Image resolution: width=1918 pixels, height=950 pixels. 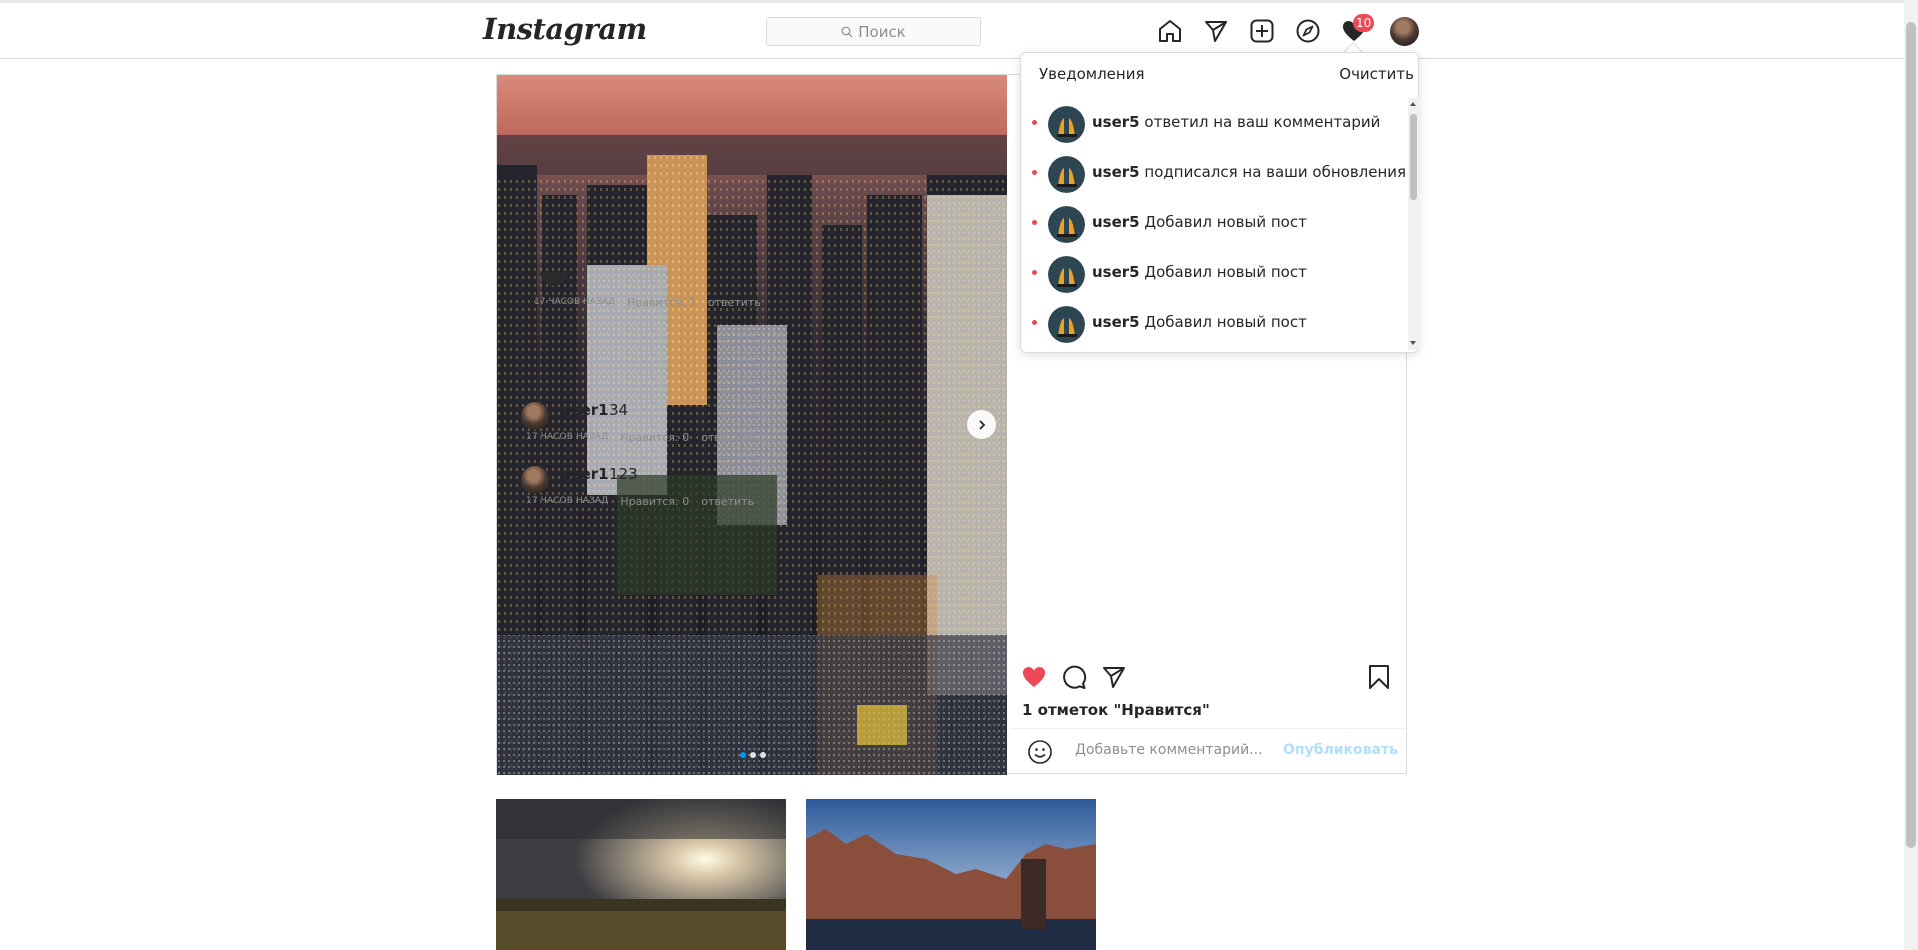 I want to click on notification-item: user5 подписался на ваши обновления, so click(x=1215, y=173).